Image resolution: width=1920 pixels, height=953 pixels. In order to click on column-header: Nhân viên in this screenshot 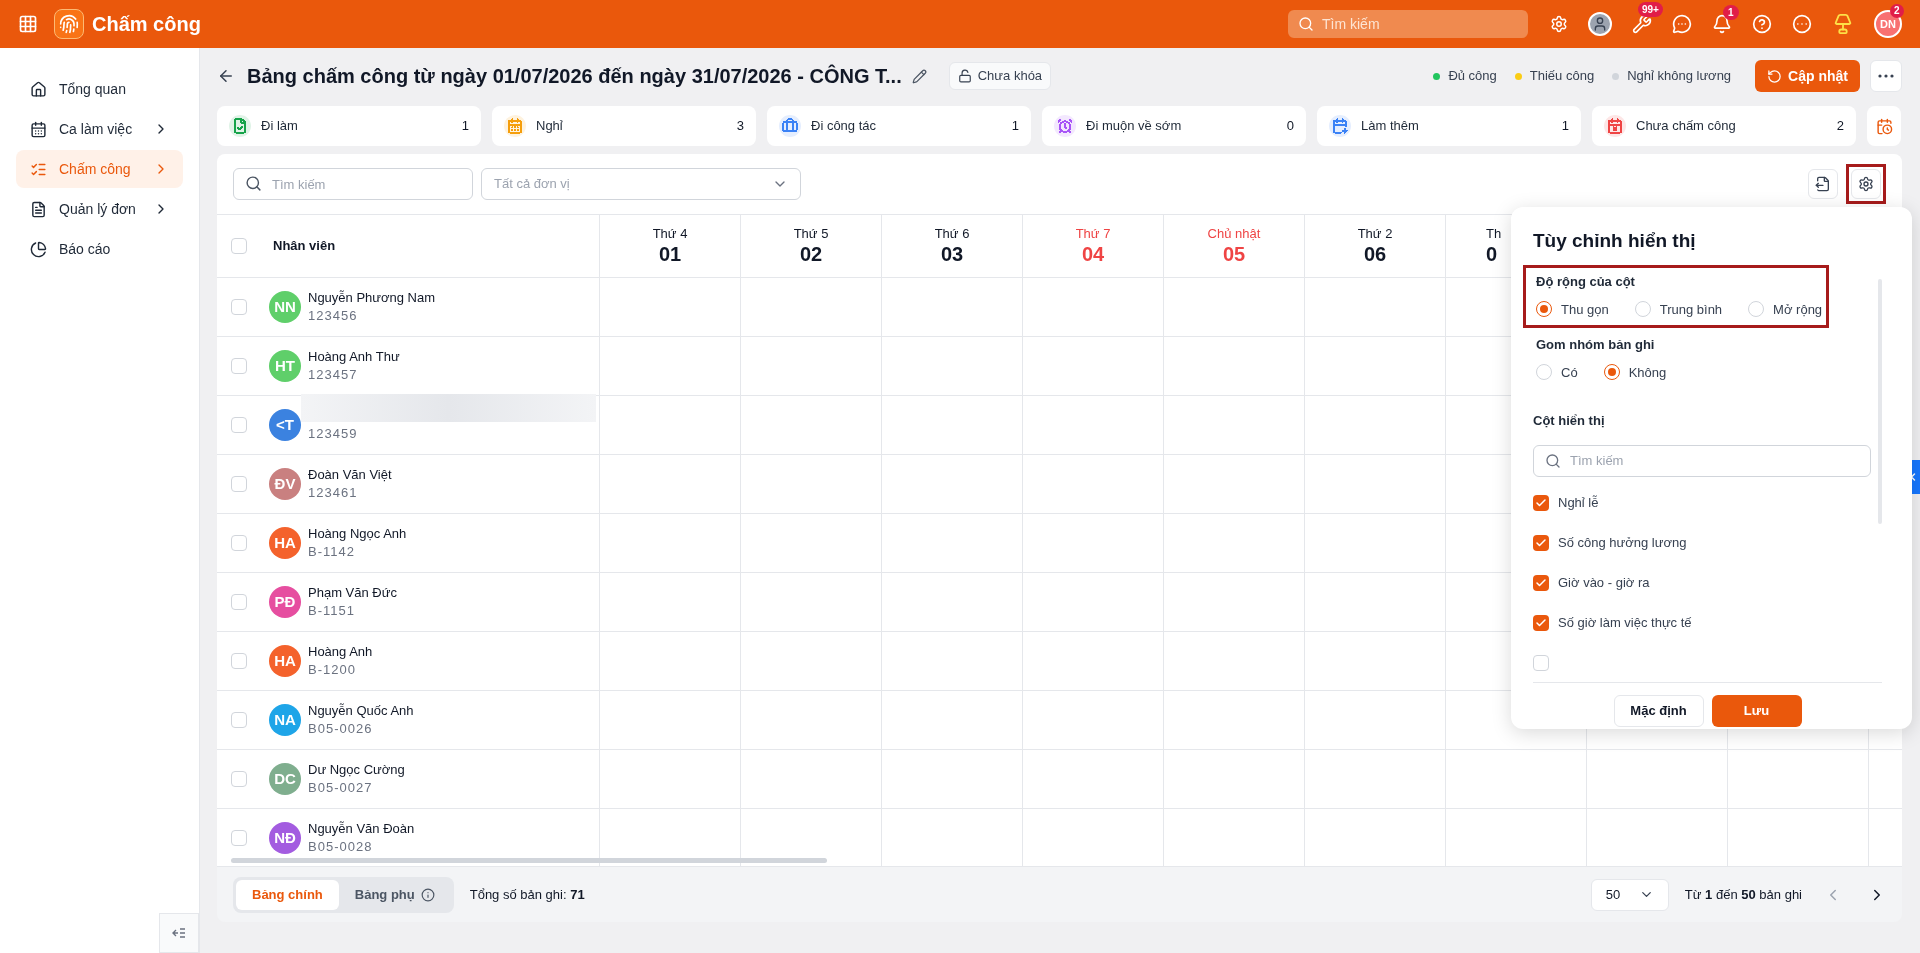, I will do `click(304, 246)`.